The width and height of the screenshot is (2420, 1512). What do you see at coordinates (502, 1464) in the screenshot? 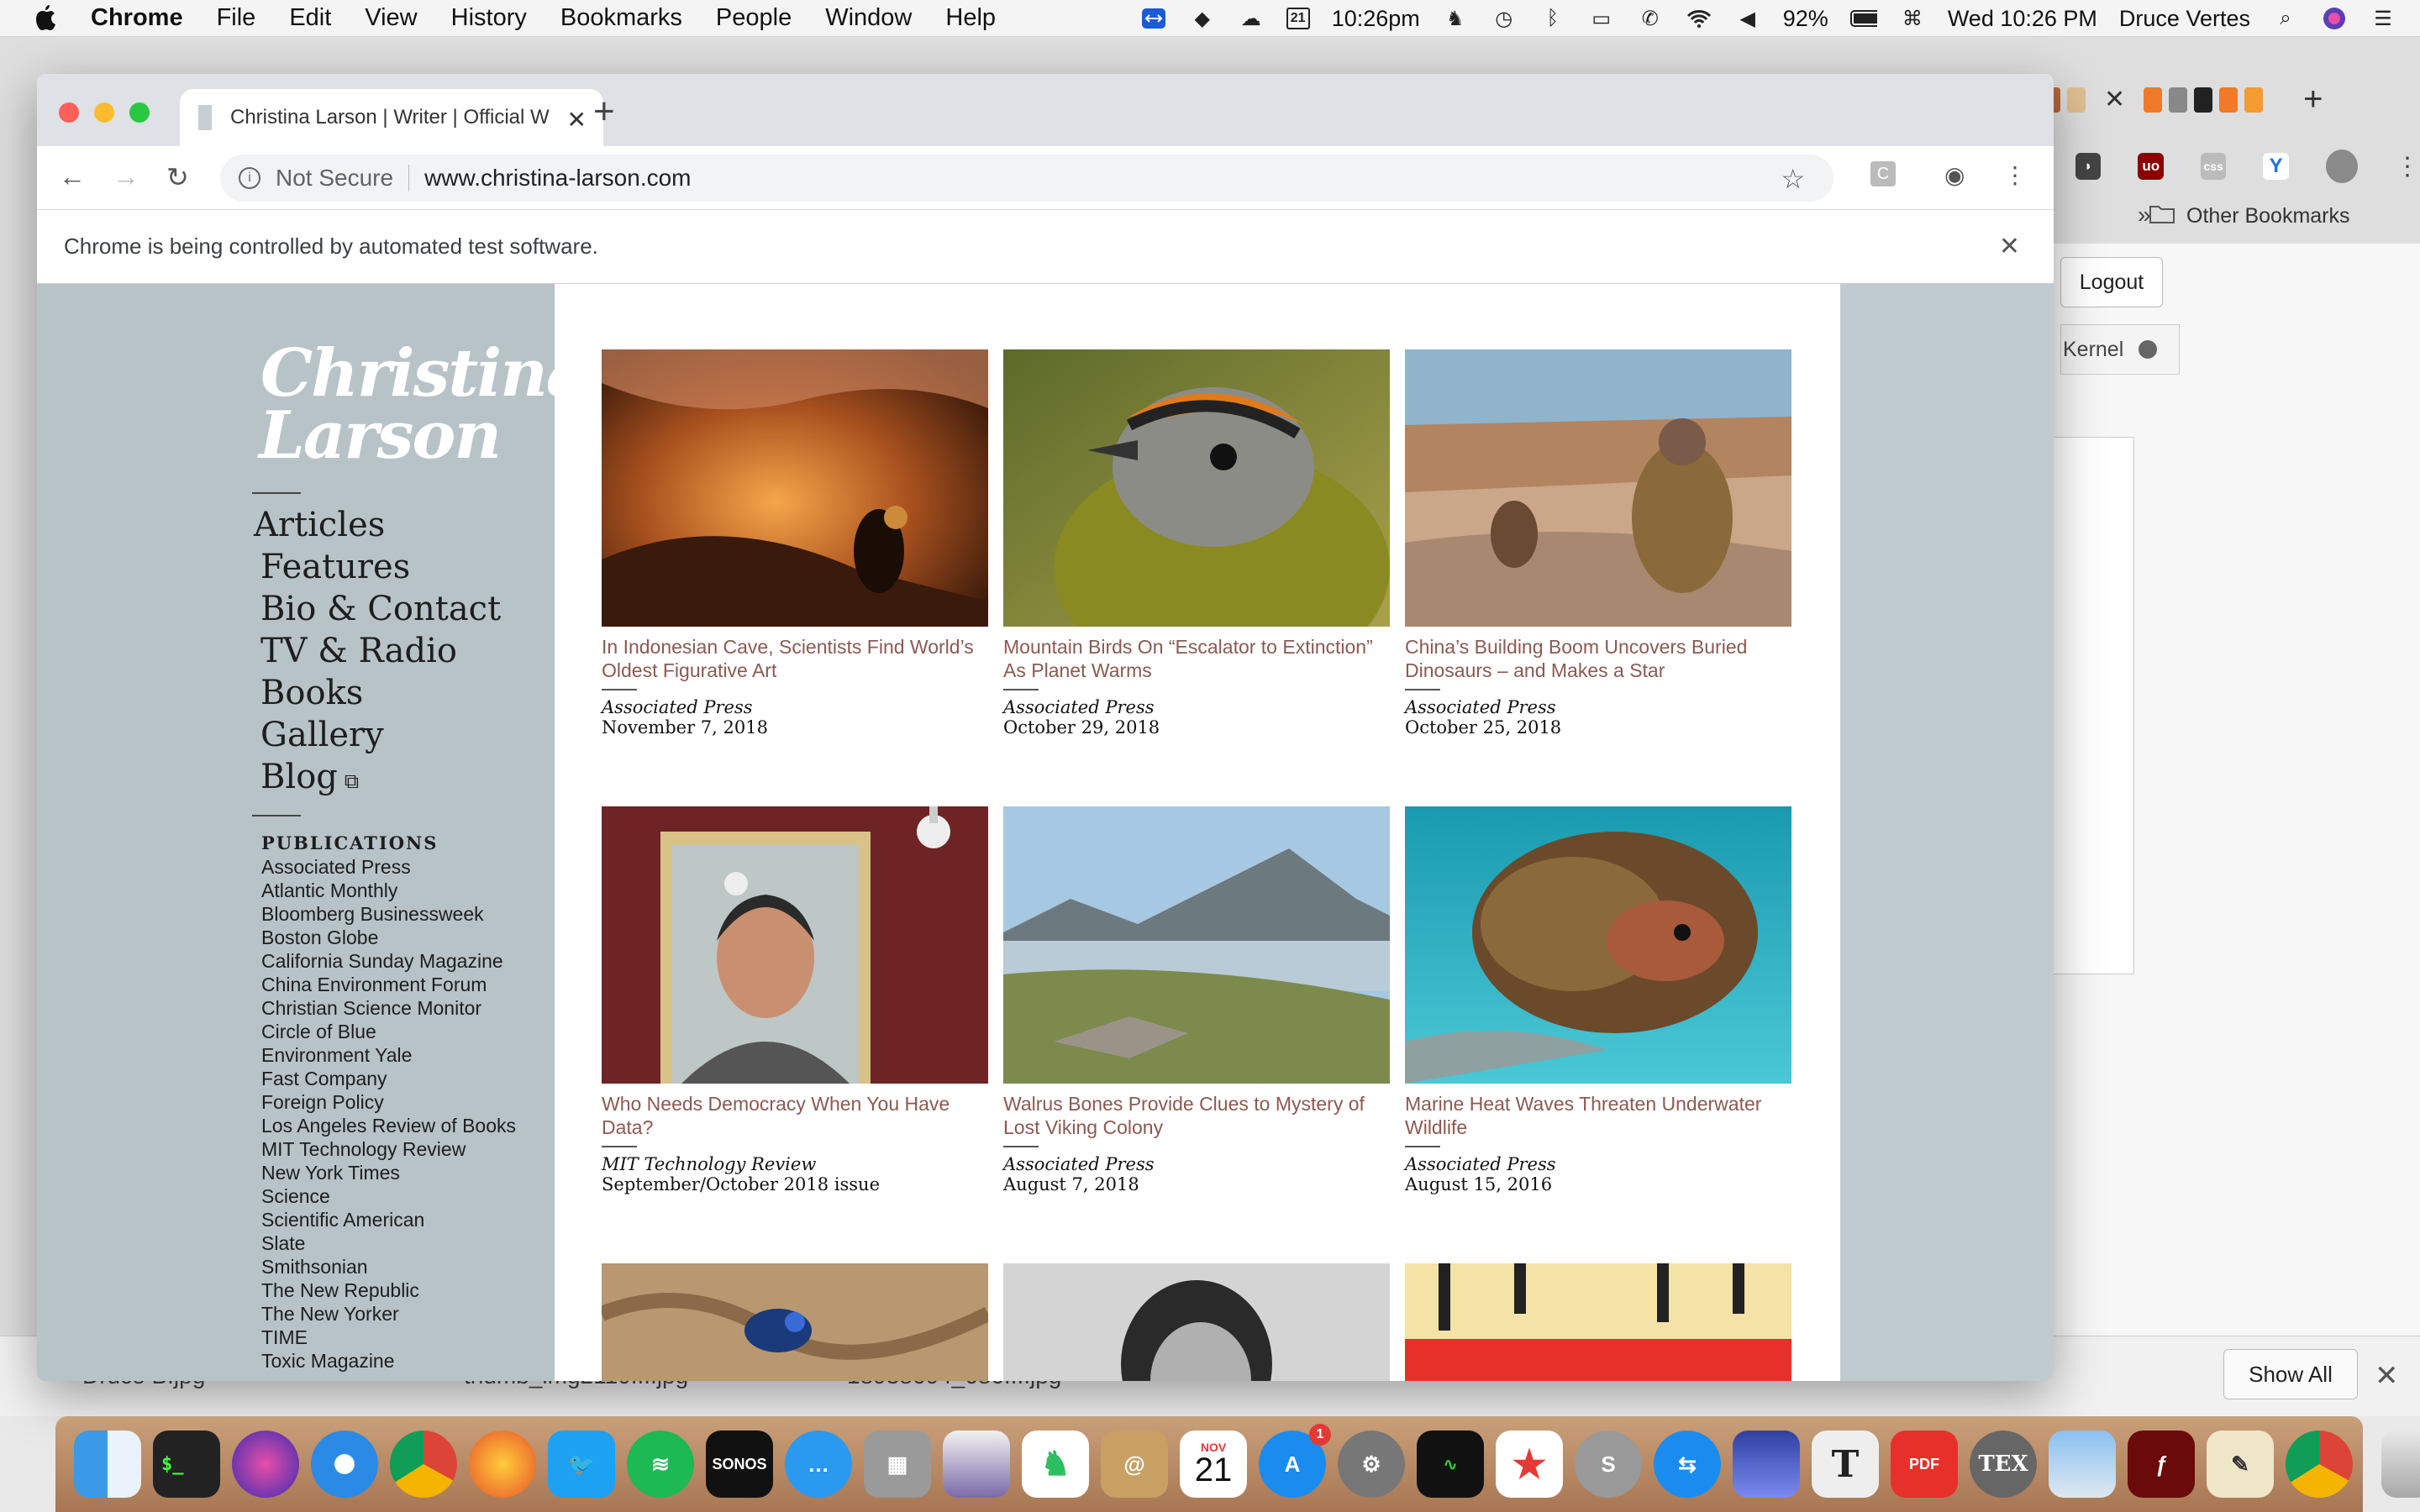
I see `firefox-icon` at bounding box center [502, 1464].